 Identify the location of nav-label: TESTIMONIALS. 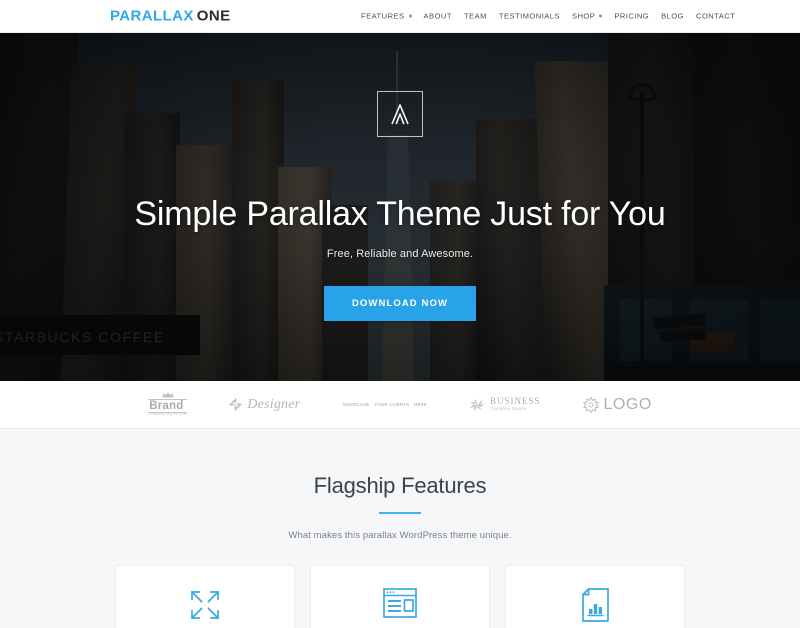
(529, 16).